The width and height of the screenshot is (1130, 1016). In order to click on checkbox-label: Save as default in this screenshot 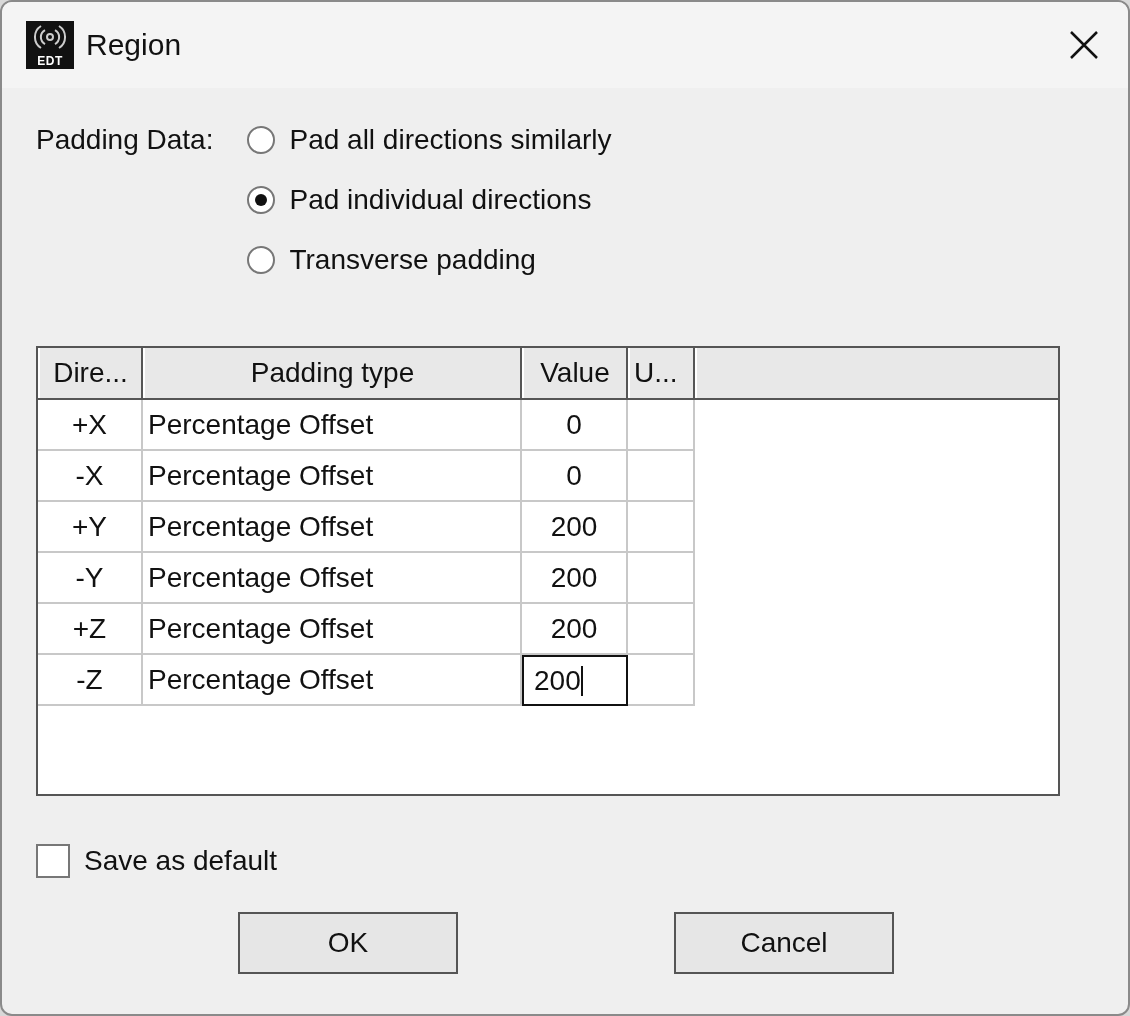, I will do `click(181, 861)`.